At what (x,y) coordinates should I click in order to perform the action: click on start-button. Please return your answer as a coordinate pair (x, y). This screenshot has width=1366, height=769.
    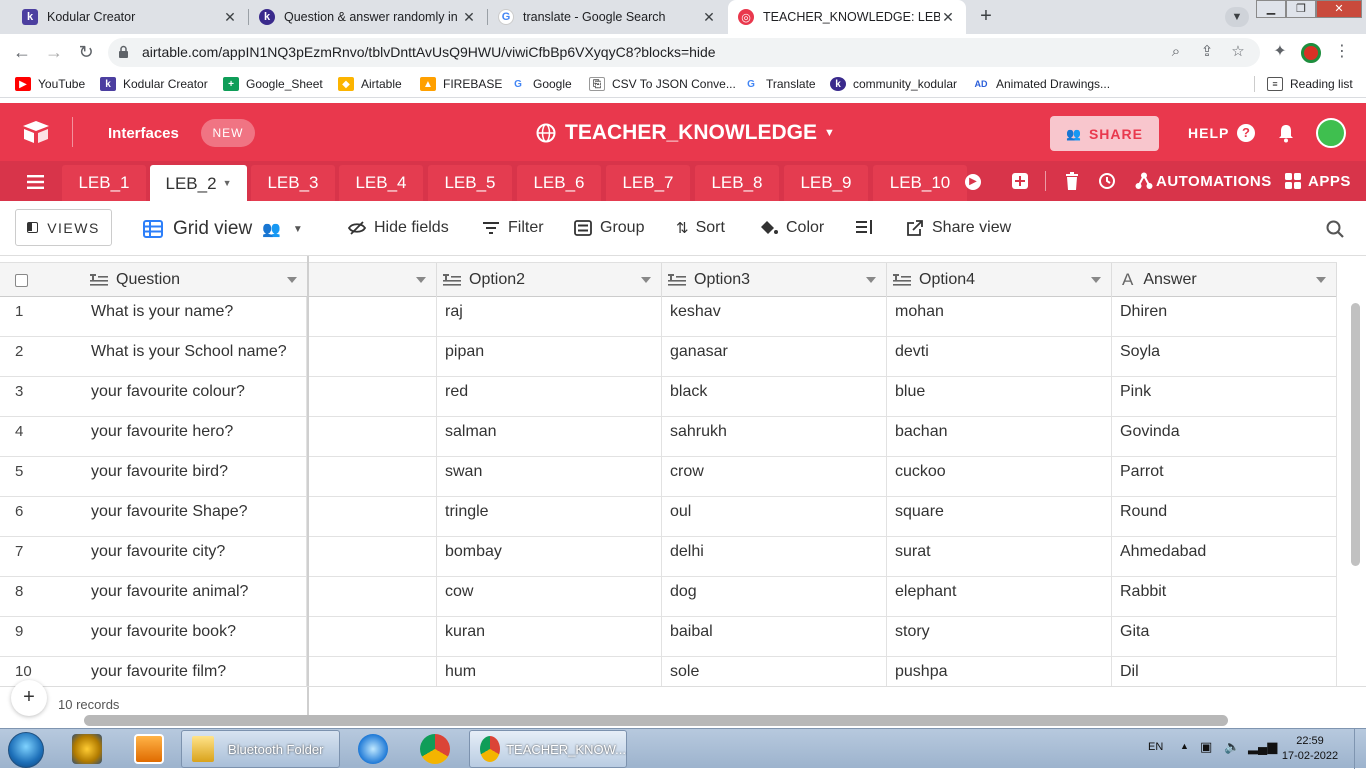
    Looking at the image, I should click on (26, 750).